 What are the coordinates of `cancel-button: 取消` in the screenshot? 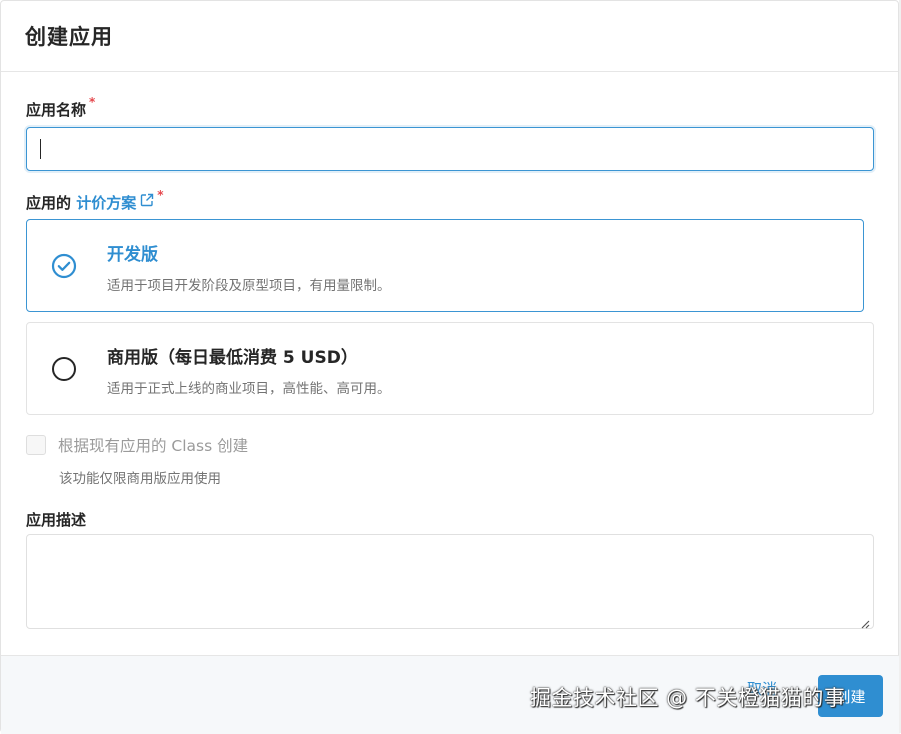 It's located at (762, 688).